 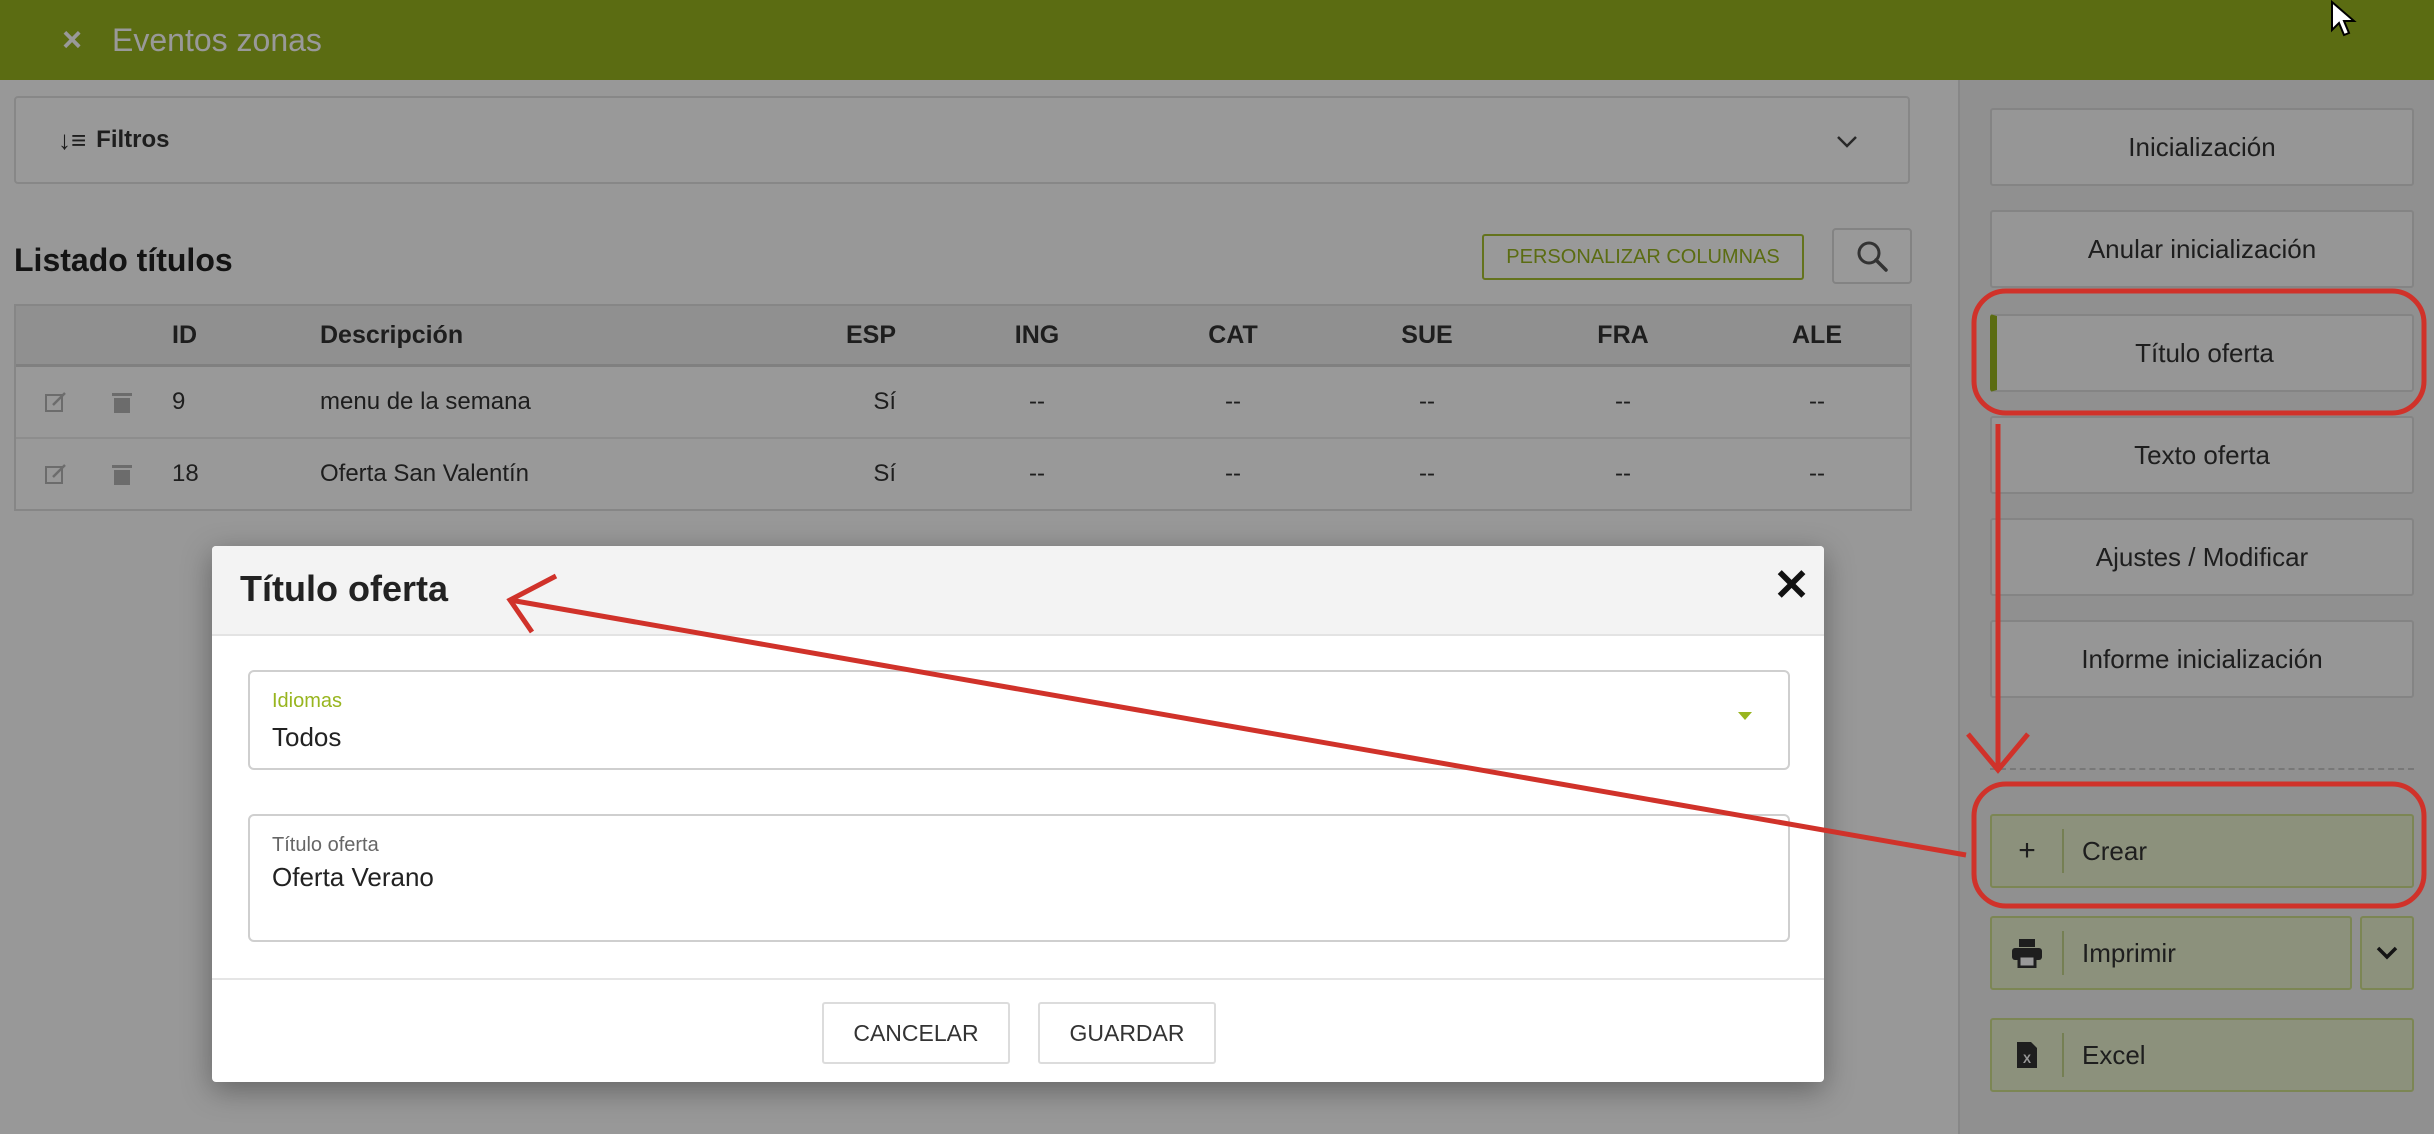 I want to click on dialog-footer: CANCELAR GUARDAR, so click(x=1018, y=1031).